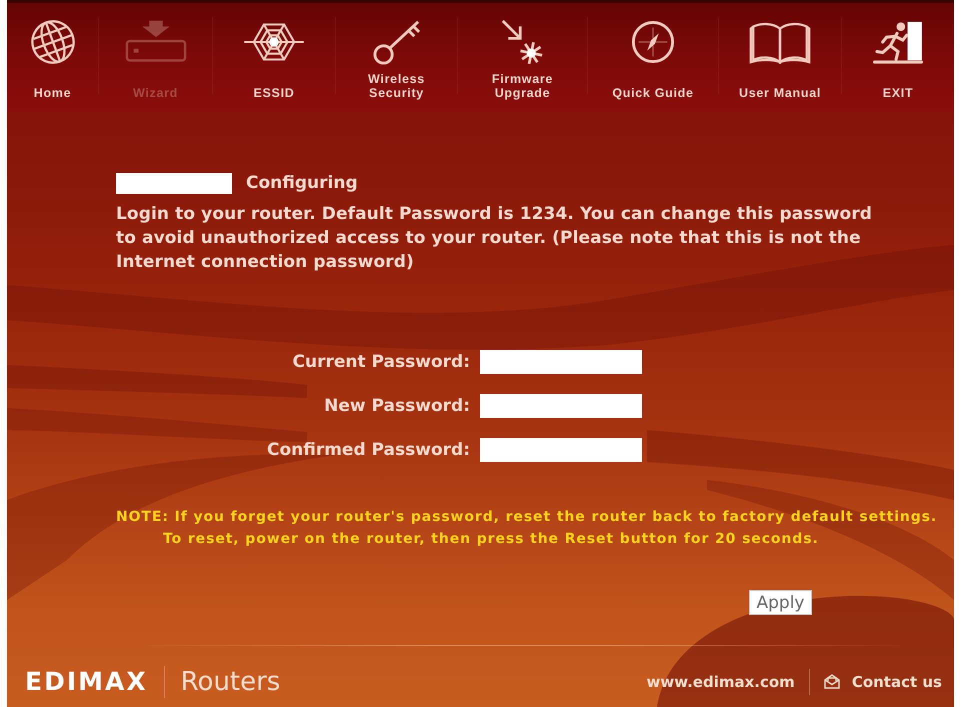 The width and height of the screenshot is (962, 707). Describe the element at coordinates (397, 42) in the screenshot. I see `key-icon` at that location.